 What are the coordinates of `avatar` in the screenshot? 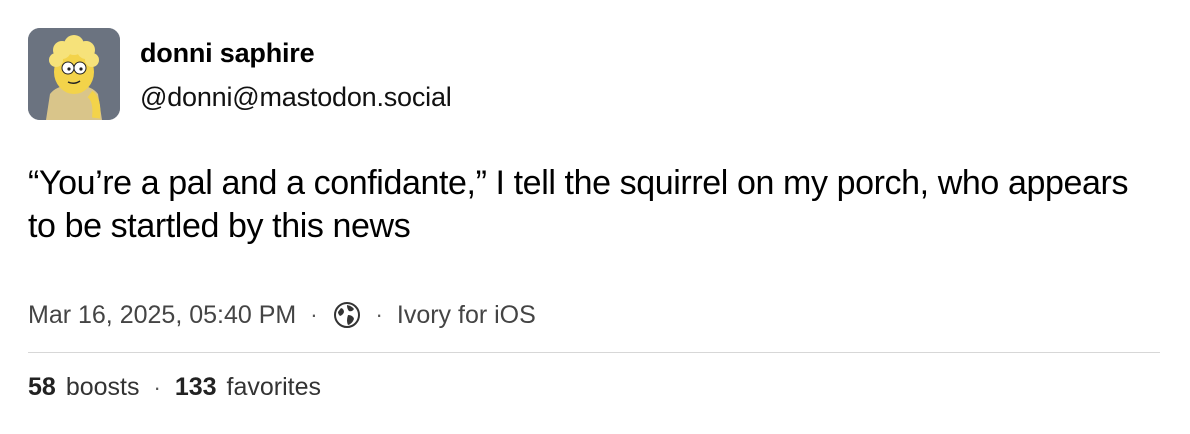 It's located at (74, 74).